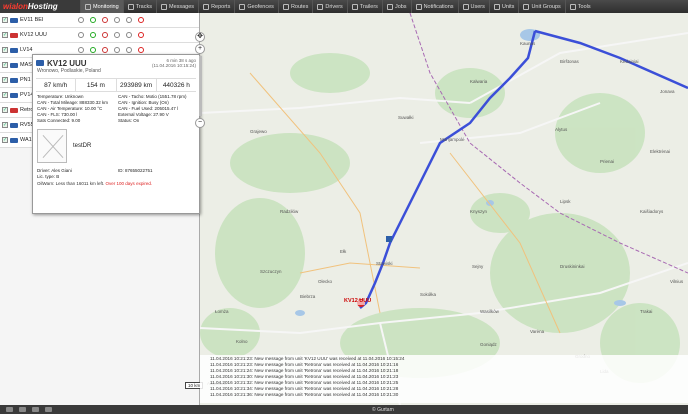 The image size is (688, 414). I want to click on ignition-icon, so click(105, 20).